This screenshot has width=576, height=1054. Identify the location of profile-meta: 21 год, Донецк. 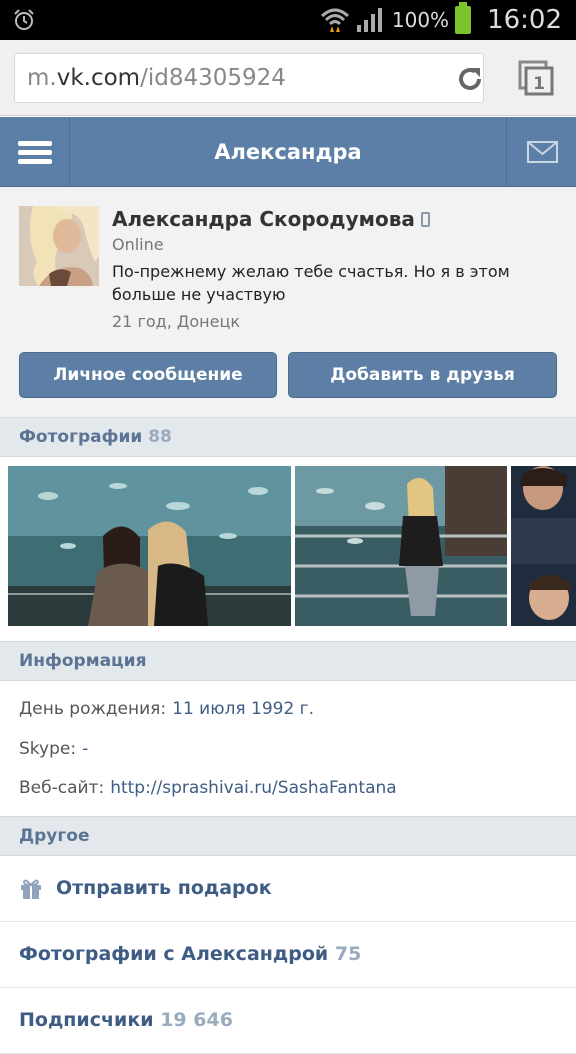
(176, 321).